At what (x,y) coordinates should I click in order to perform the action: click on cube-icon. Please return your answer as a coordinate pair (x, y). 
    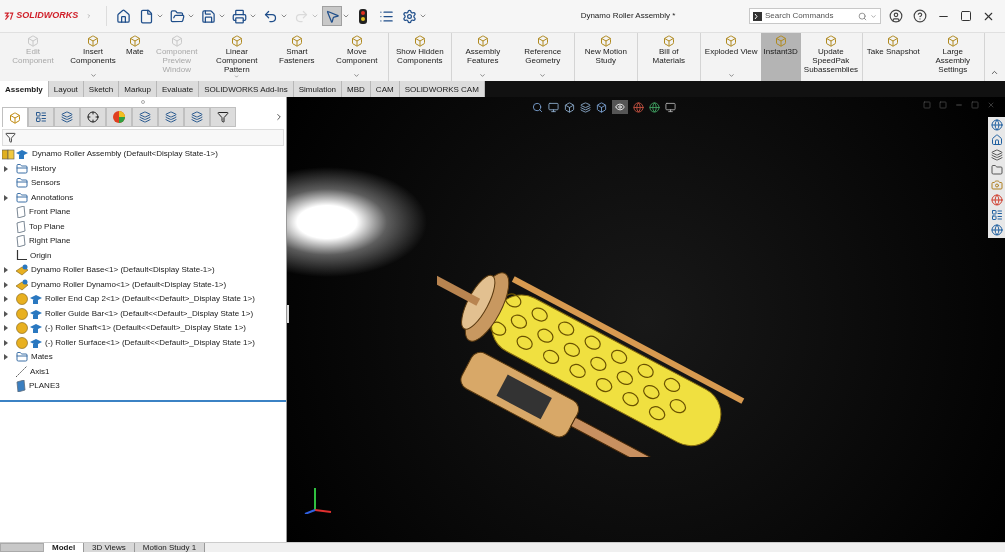
    Looking at the image, I should click on (15, 117).